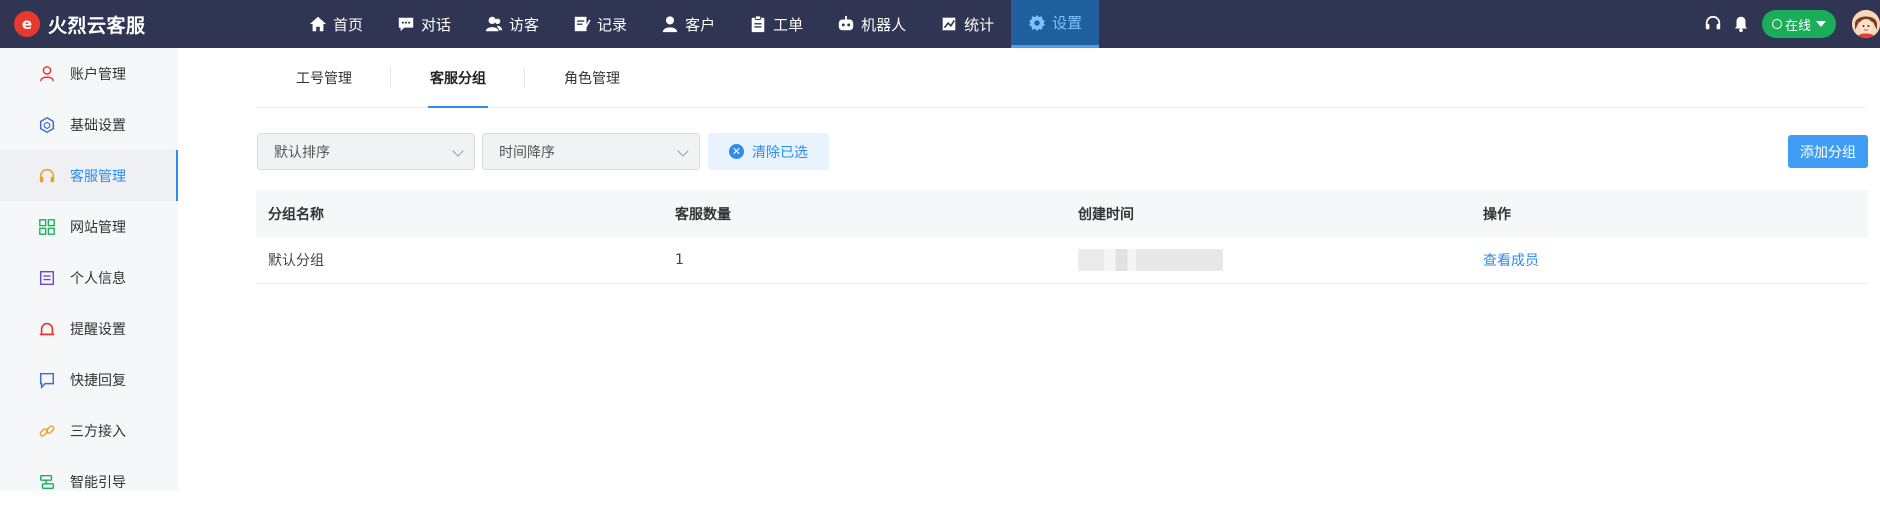 The height and width of the screenshot is (507, 1880). I want to click on table-header: 分组名称 客服数量 创建时间 操作, so click(1062, 213).